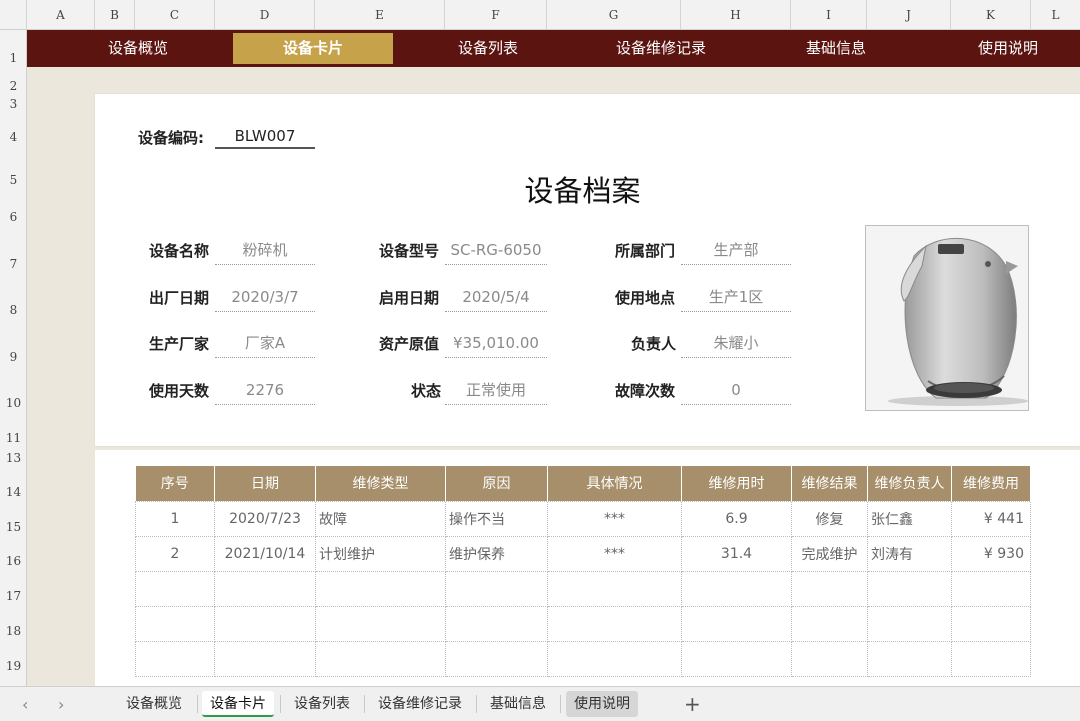 Image resolution: width=1080 pixels, height=721 pixels. I want to click on column-header-a: A, so click(61, 15).